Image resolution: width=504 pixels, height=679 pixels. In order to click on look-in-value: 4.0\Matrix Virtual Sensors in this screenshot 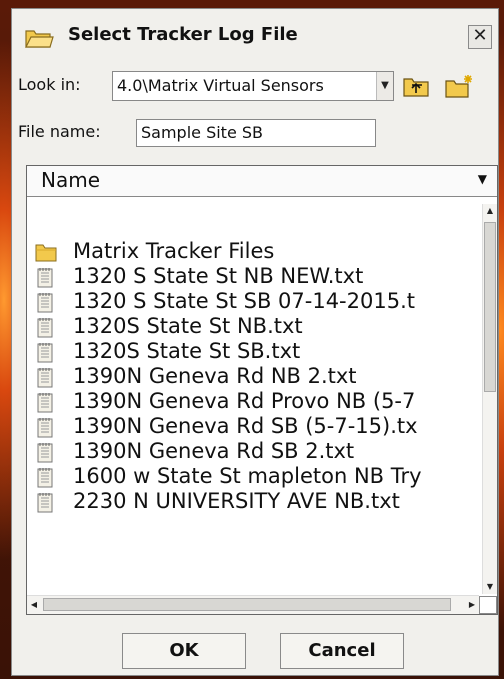, I will do `click(220, 85)`.